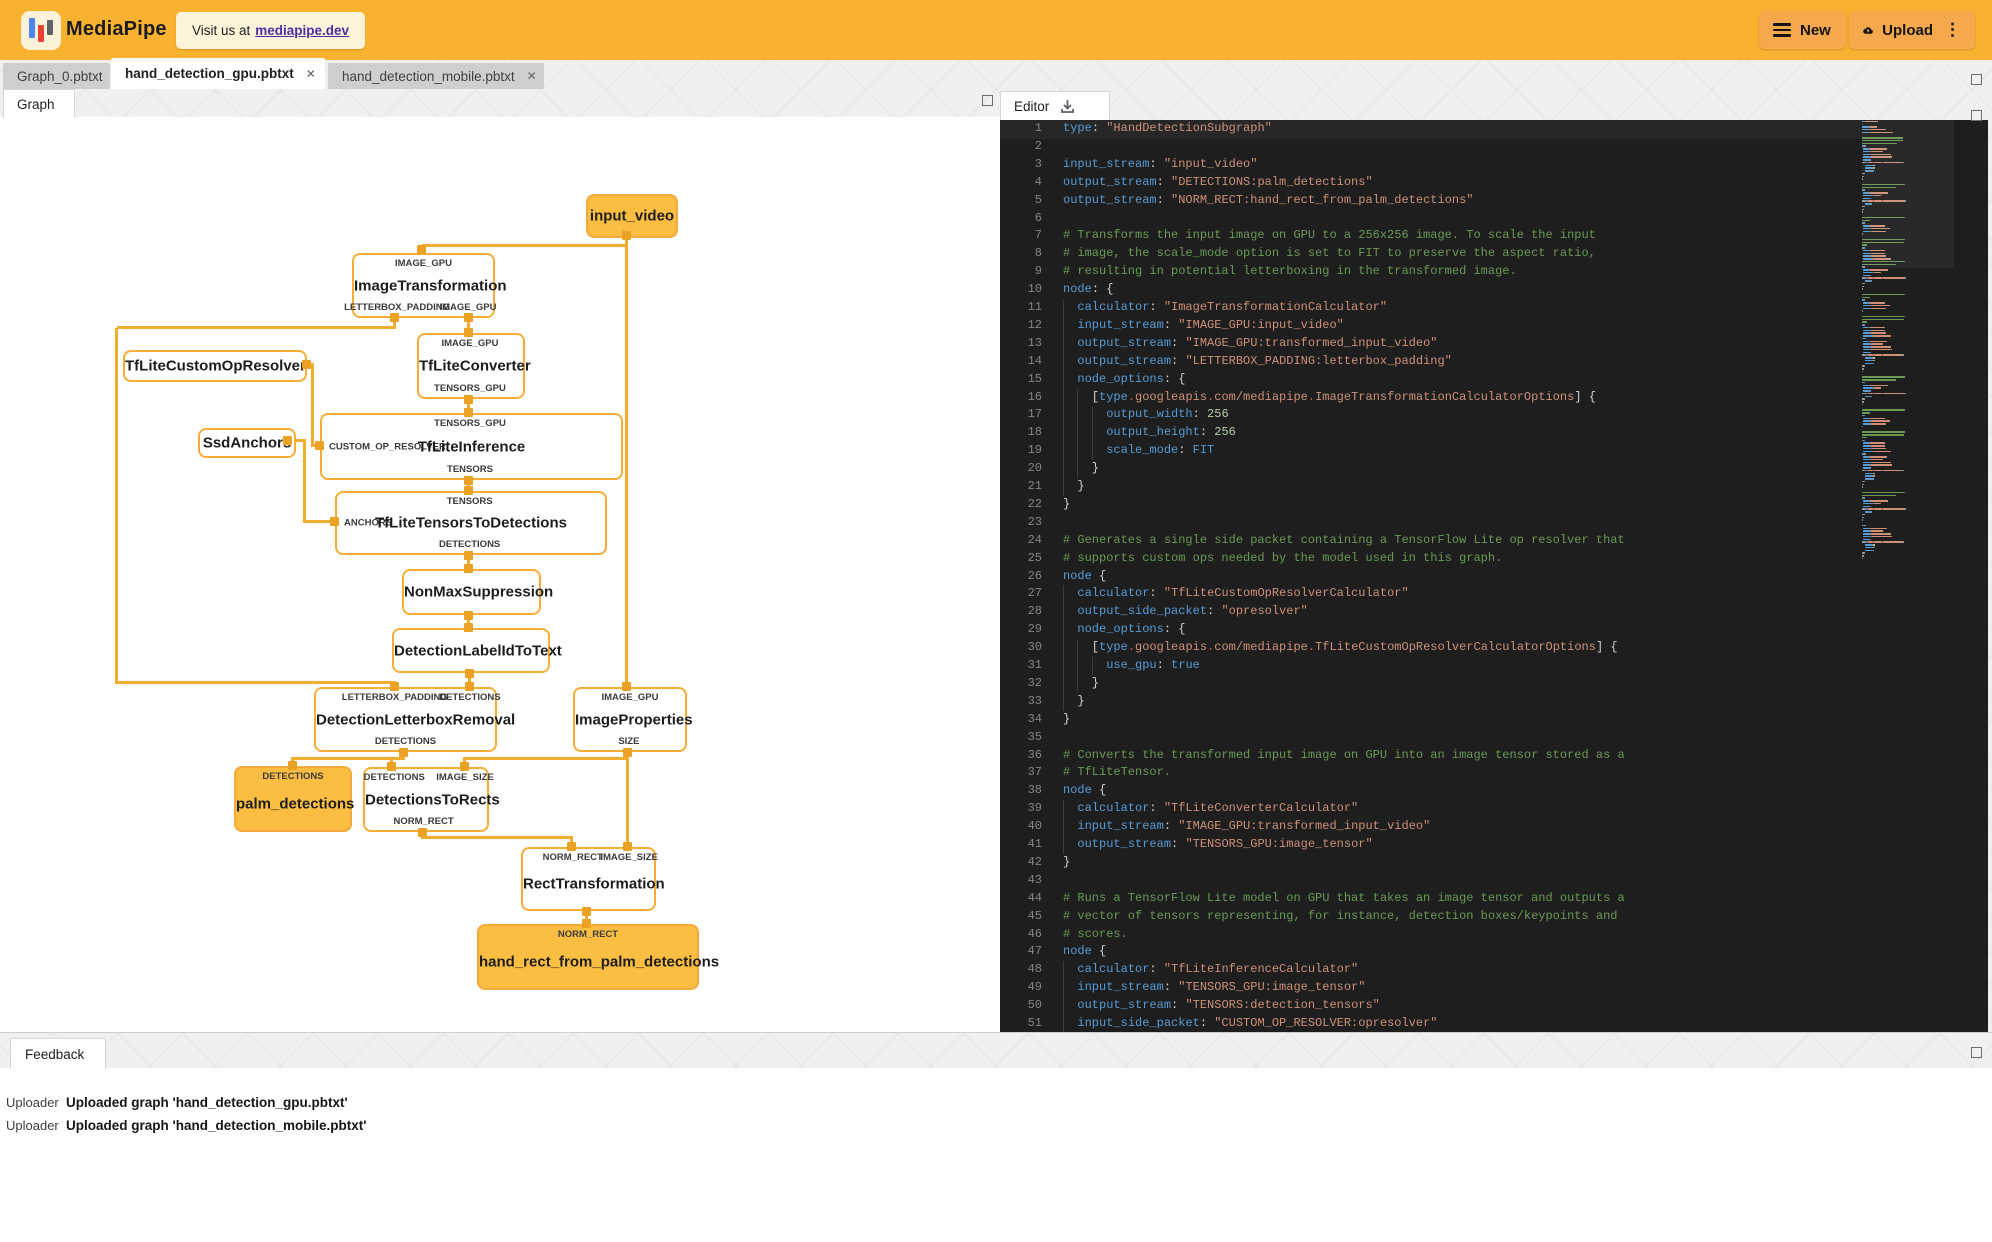  What do you see at coordinates (630, 697) in the screenshot?
I see `port-label-image_gpu: IMAGE_GPU` at bounding box center [630, 697].